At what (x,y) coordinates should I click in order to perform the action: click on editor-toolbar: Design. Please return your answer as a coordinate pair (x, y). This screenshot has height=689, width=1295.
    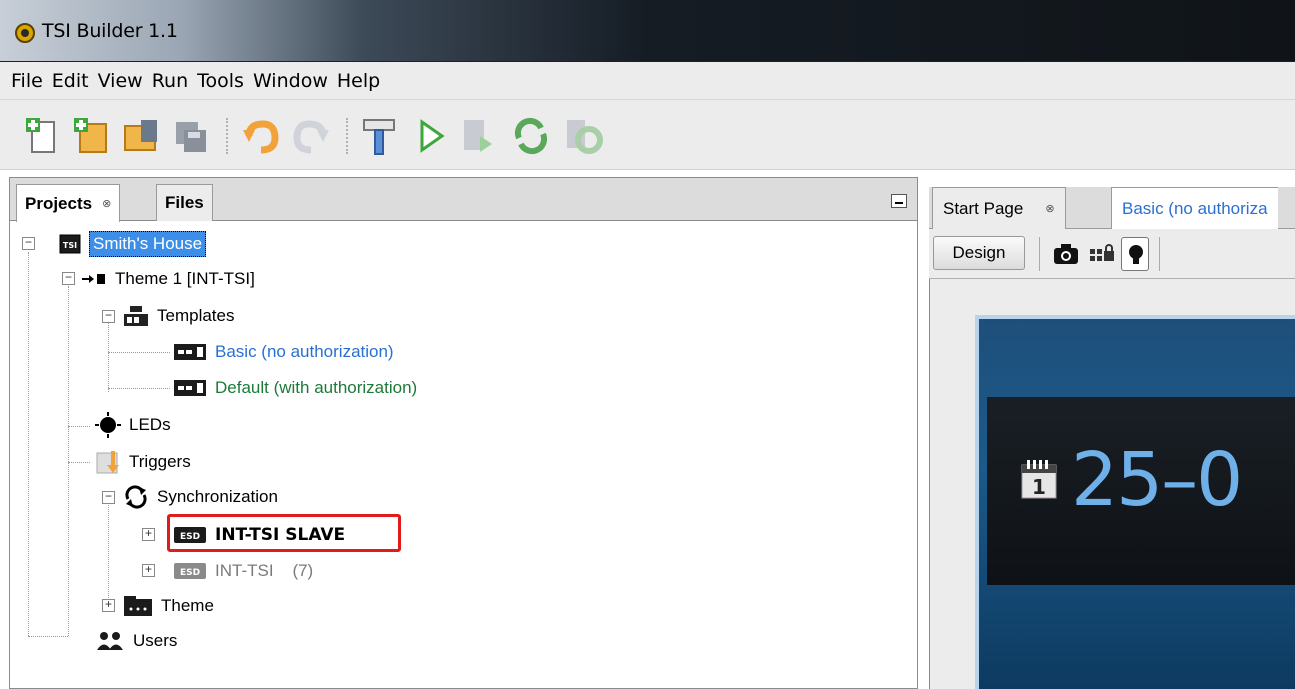
    Looking at the image, I should click on (1112, 254).